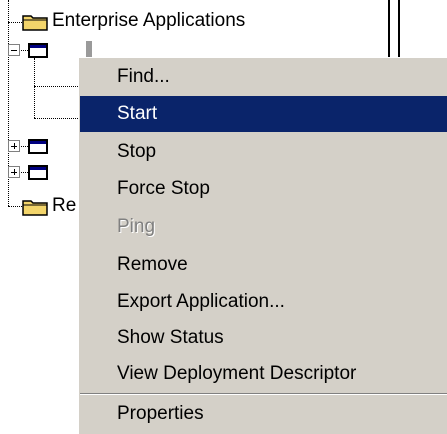 The height and width of the screenshot is (434, 447). What do you see at coordinates (263, 114) in the screenshot?
I see `menu-item-start: Start` at bounding box center [263, 114].